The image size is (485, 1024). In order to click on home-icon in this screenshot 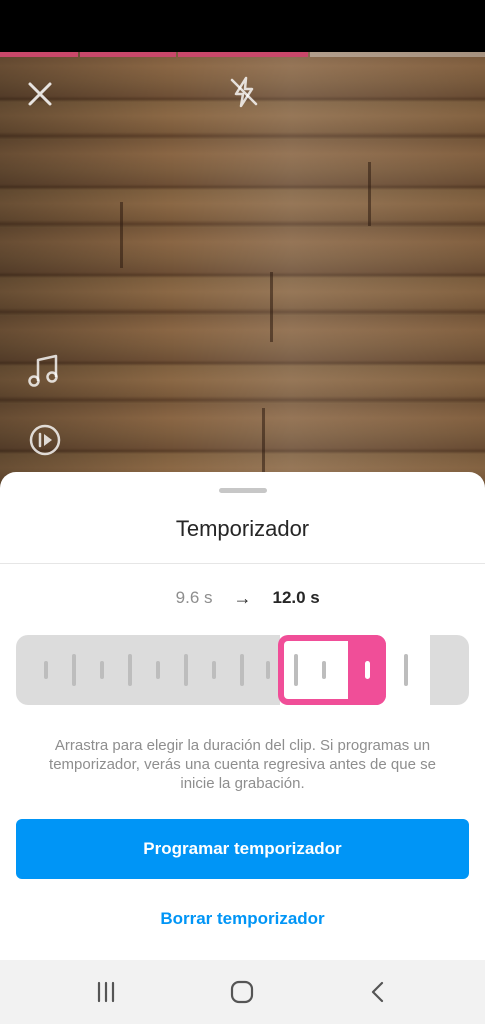, I will do `click(242, 992)`.